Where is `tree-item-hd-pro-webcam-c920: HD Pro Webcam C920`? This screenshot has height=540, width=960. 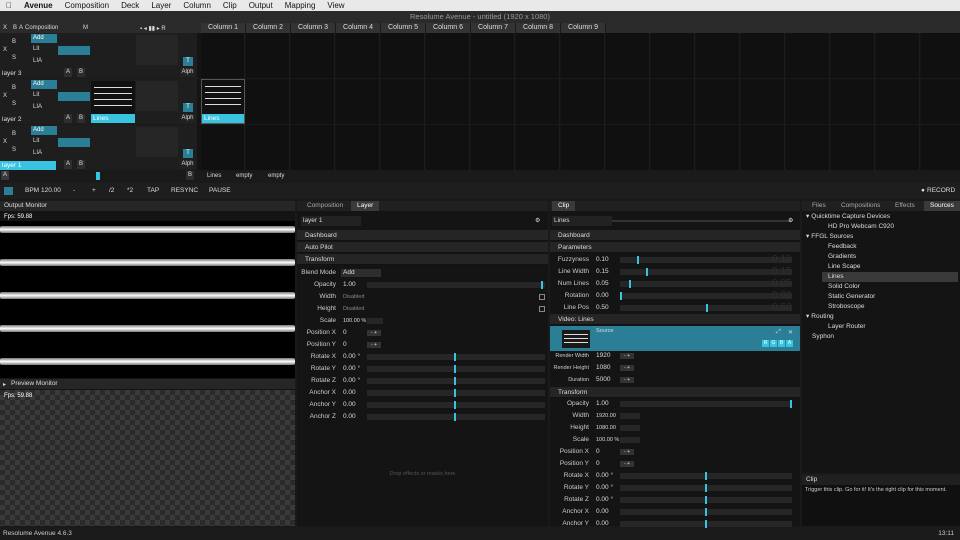 tree-item-hd-pro-webcam-c920: HD Pro Webcam C920 is located at coordinates (890, 227).